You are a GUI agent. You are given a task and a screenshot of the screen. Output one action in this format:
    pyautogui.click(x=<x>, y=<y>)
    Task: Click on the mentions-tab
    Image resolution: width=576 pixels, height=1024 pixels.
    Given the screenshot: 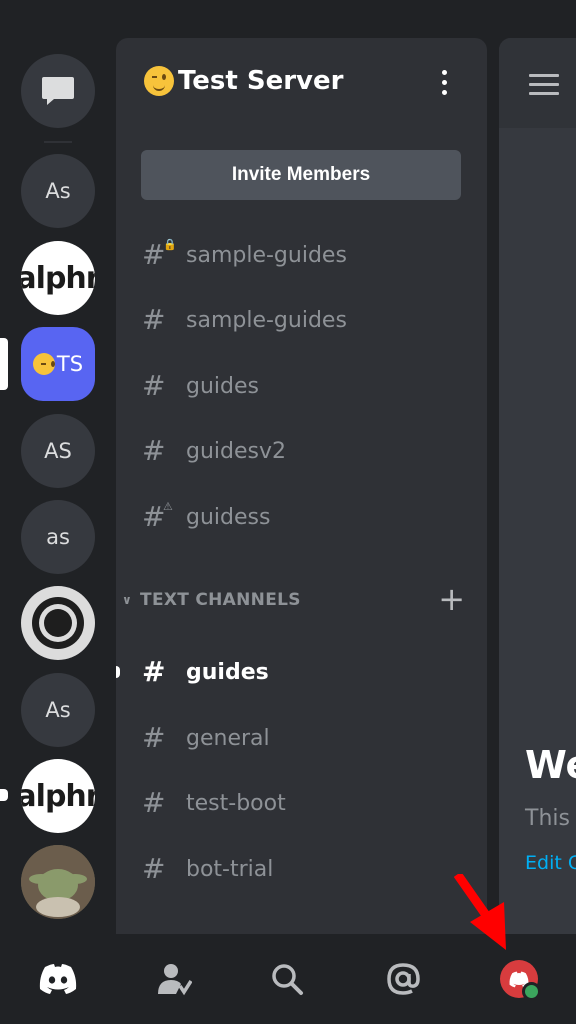 What is the action you would take?
    pyautogui.click(x=403, y=979)
    